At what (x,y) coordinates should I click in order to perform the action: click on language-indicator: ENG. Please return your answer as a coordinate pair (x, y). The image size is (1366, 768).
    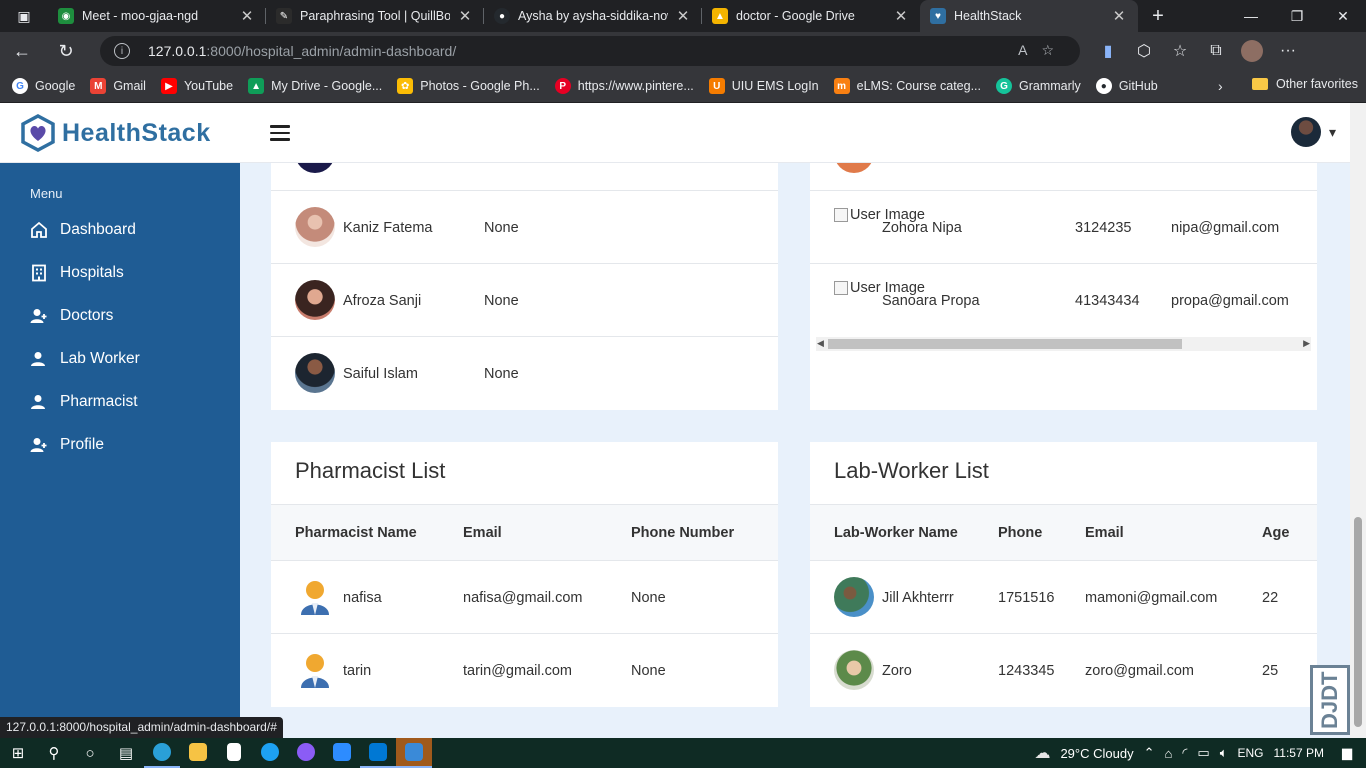
    Looking at the image, I should click on (1251, 753).